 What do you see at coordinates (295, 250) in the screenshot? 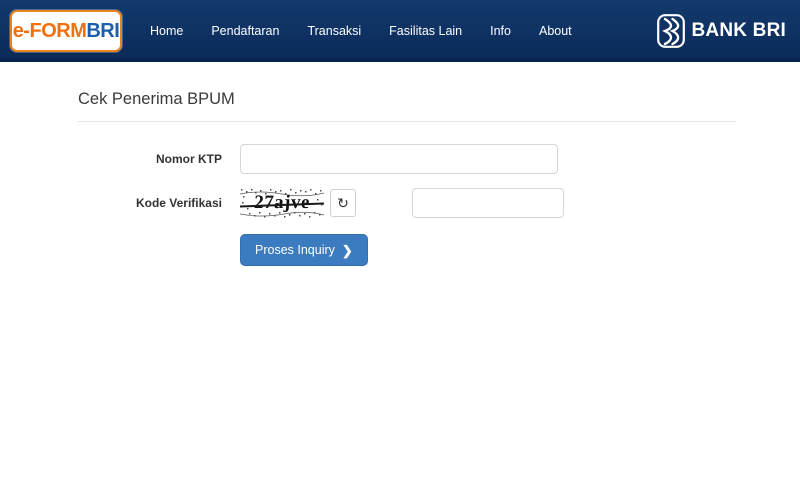
I see `proses-inquiry-label: Proses Inquiry` at bounding box center [295, 250].